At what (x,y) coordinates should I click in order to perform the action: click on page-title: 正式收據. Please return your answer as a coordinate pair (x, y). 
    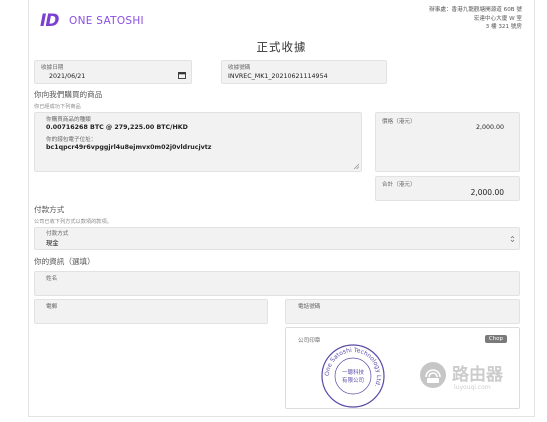
    Looking at the image, I should click on (281, 47).